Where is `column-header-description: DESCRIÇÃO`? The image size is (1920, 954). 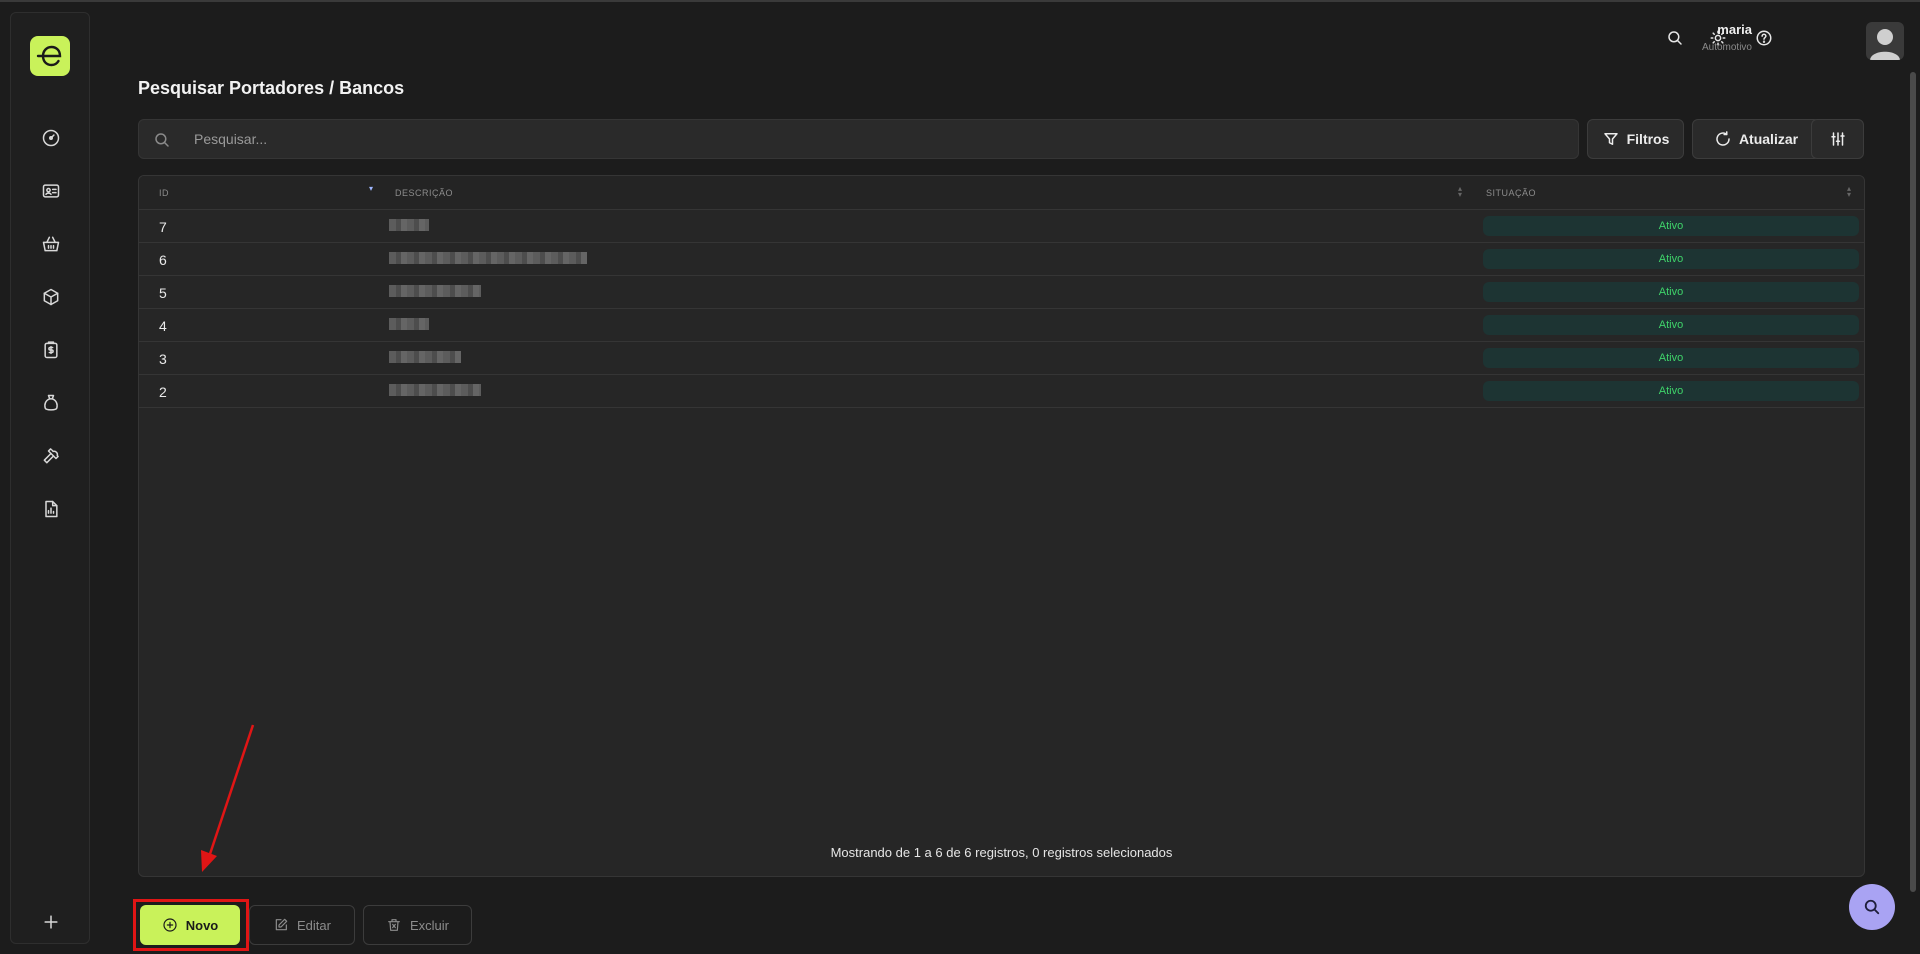
column-header-description: DESCRIÇÃO is located at coordinates (424, 193).